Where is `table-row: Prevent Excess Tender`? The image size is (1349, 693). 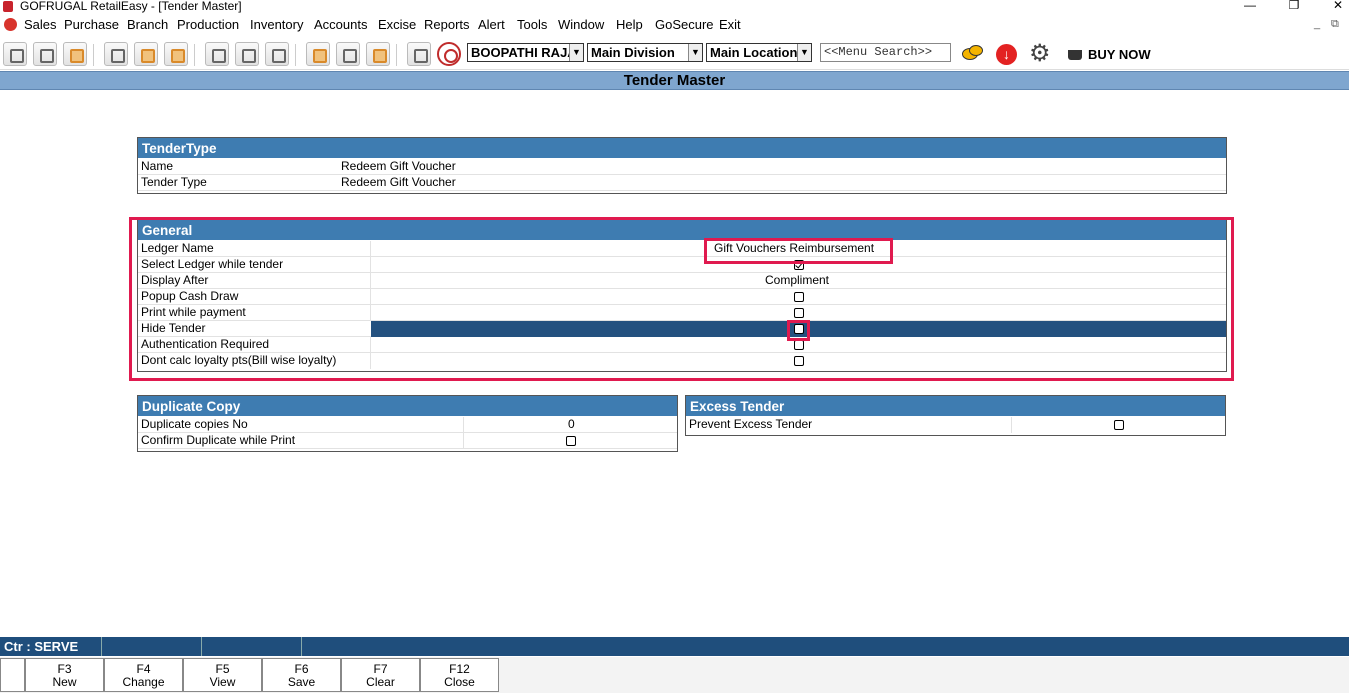 table-row: Prevent Excess Tender is located at coordinates (955, 425).